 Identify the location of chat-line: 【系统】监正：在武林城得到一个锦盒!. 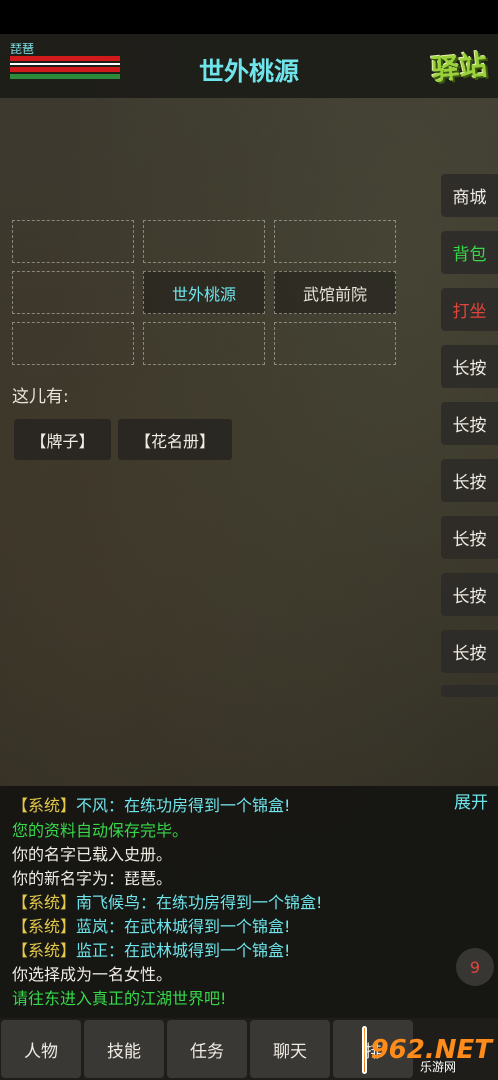
(151, 949).